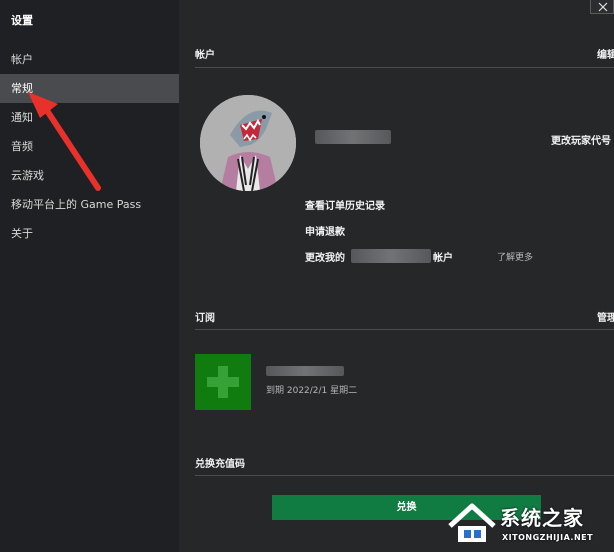 The image size is (614, 552). I want to click on house-logo-icon, so click(472, 522).